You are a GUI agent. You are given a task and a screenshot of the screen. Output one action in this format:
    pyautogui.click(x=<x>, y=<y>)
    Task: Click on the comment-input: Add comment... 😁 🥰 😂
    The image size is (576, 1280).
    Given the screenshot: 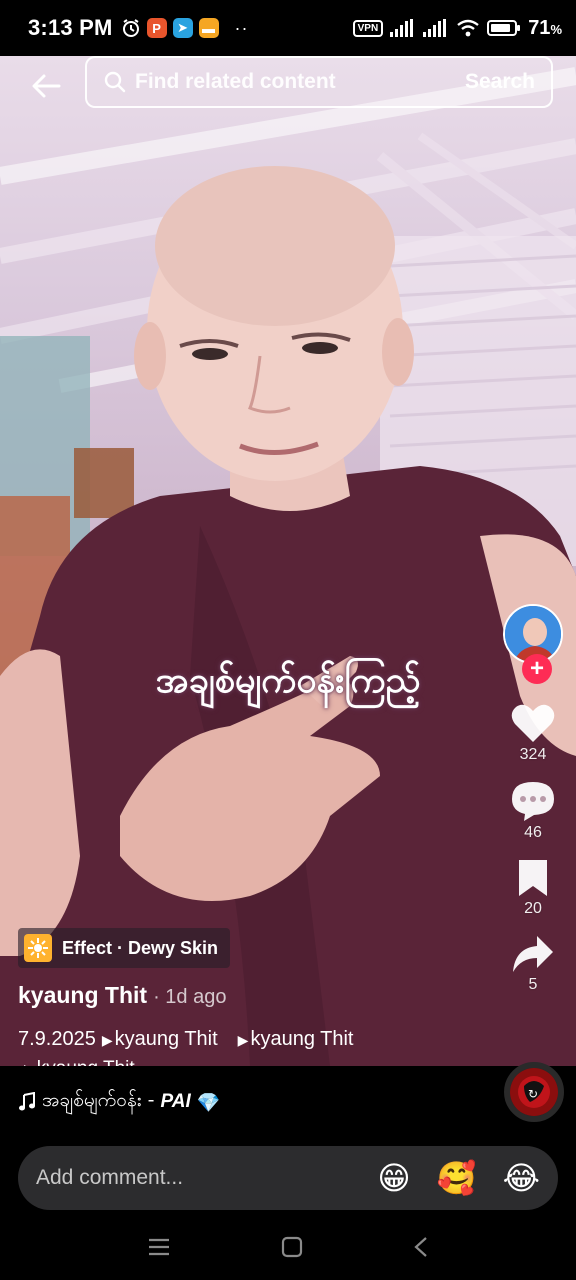 What is the action you would take?
    pyautogui.click(x=288, y=1178)
    